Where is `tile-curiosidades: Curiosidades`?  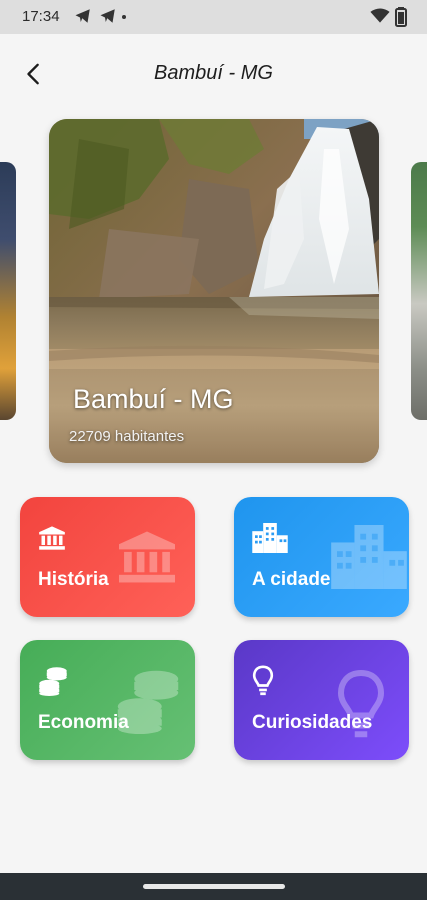 tile-curiosidades: Curiosidades is located at coordinates (321, 700).